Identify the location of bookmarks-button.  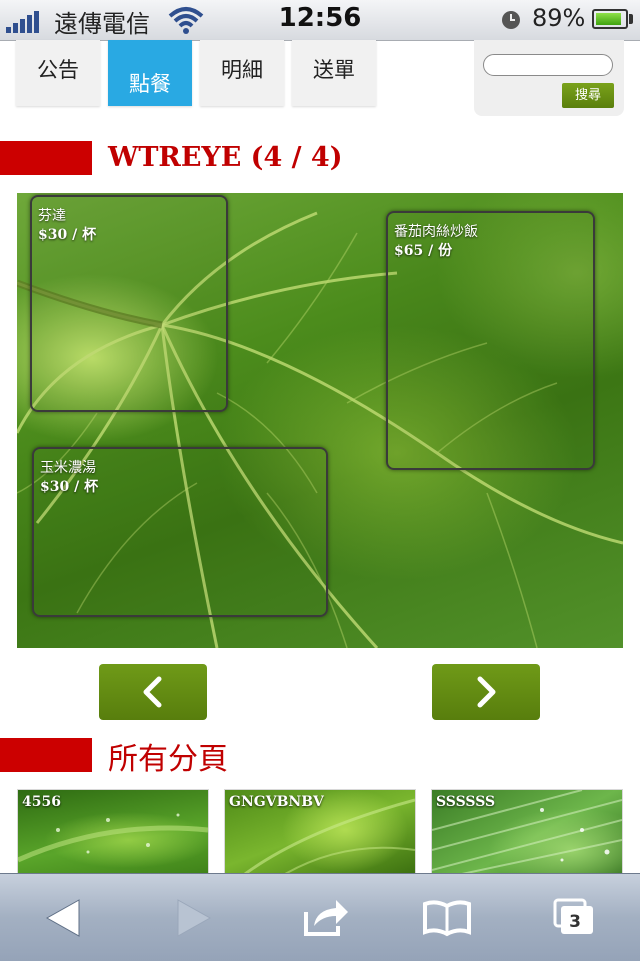
(444, 917).